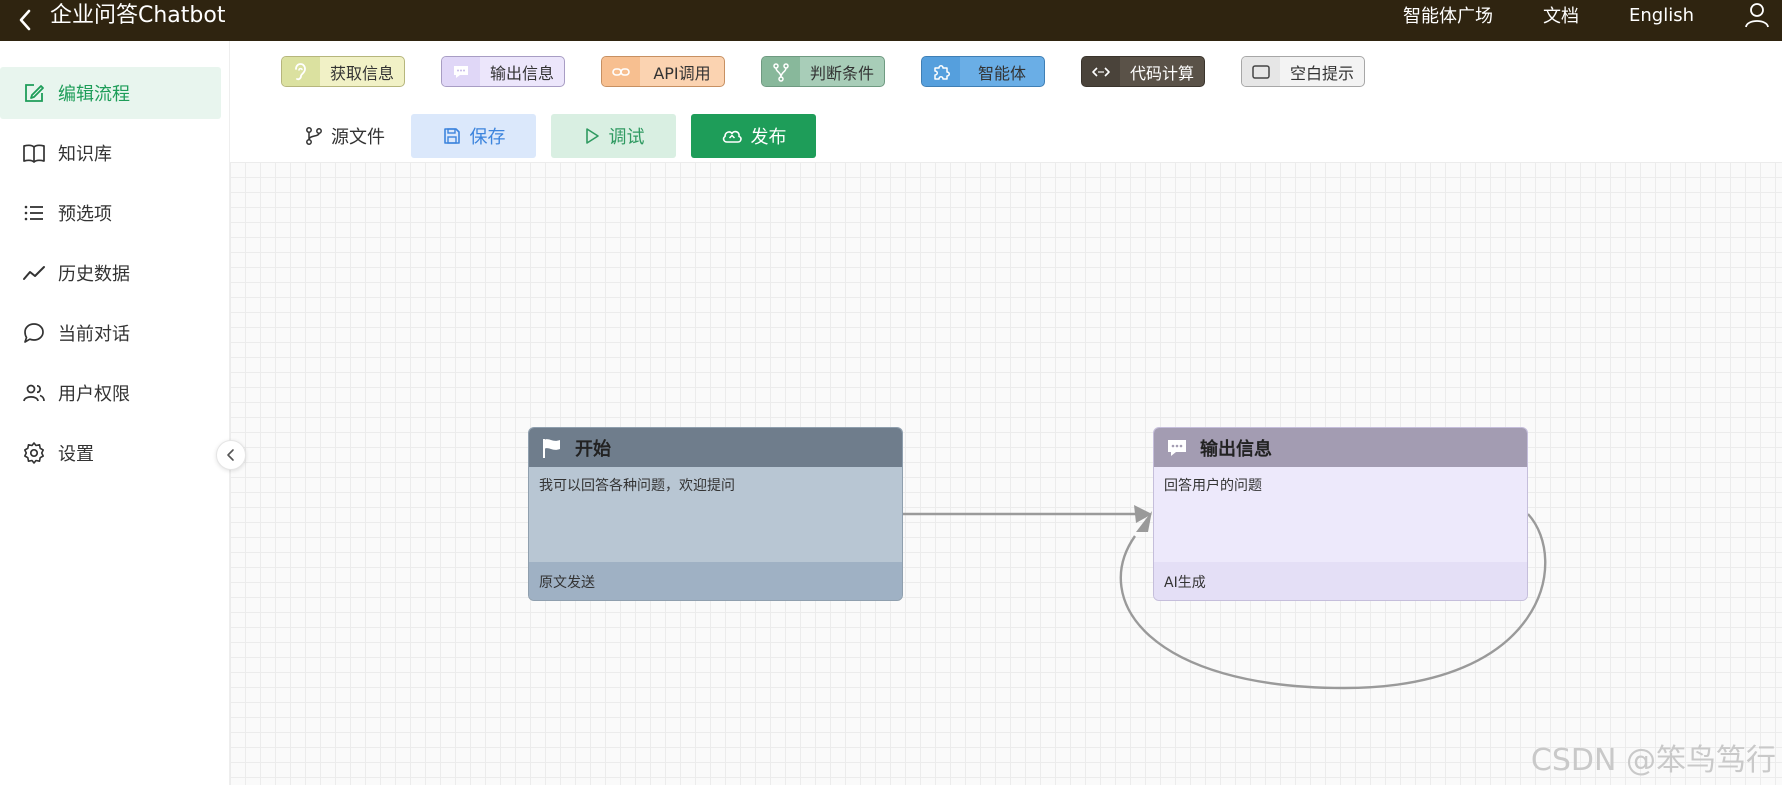 This screenshot has width=1782, height=785. Describe the element at coordinates (768, 137) in the screenshot. I see `publish-label: 发布` at that location.